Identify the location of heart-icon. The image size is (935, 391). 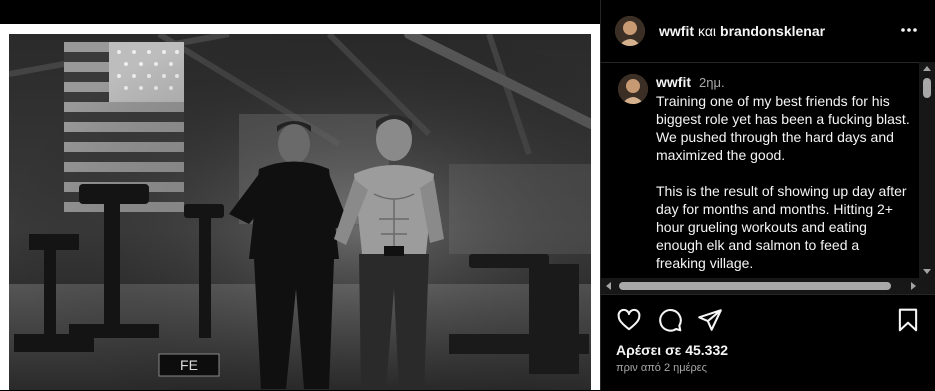
(629, 319).